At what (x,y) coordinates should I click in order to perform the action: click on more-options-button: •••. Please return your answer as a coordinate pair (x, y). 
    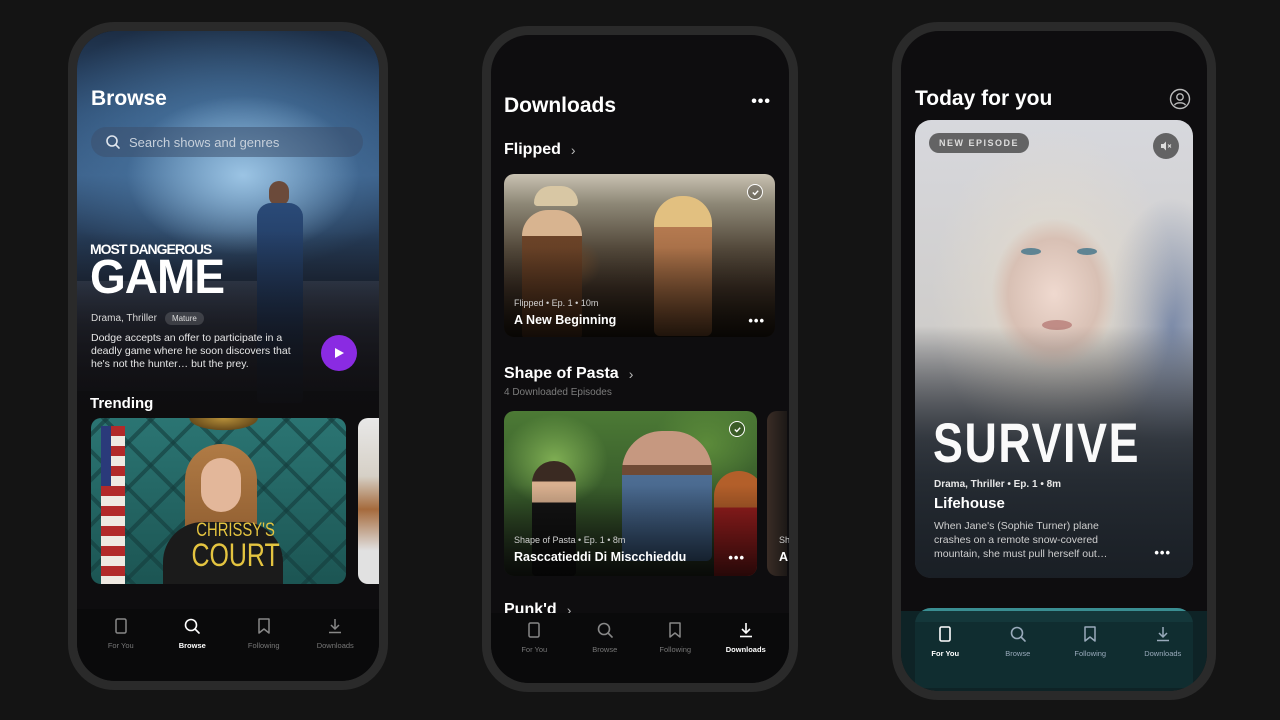
    Looking at the image, I should click on (761, 102).